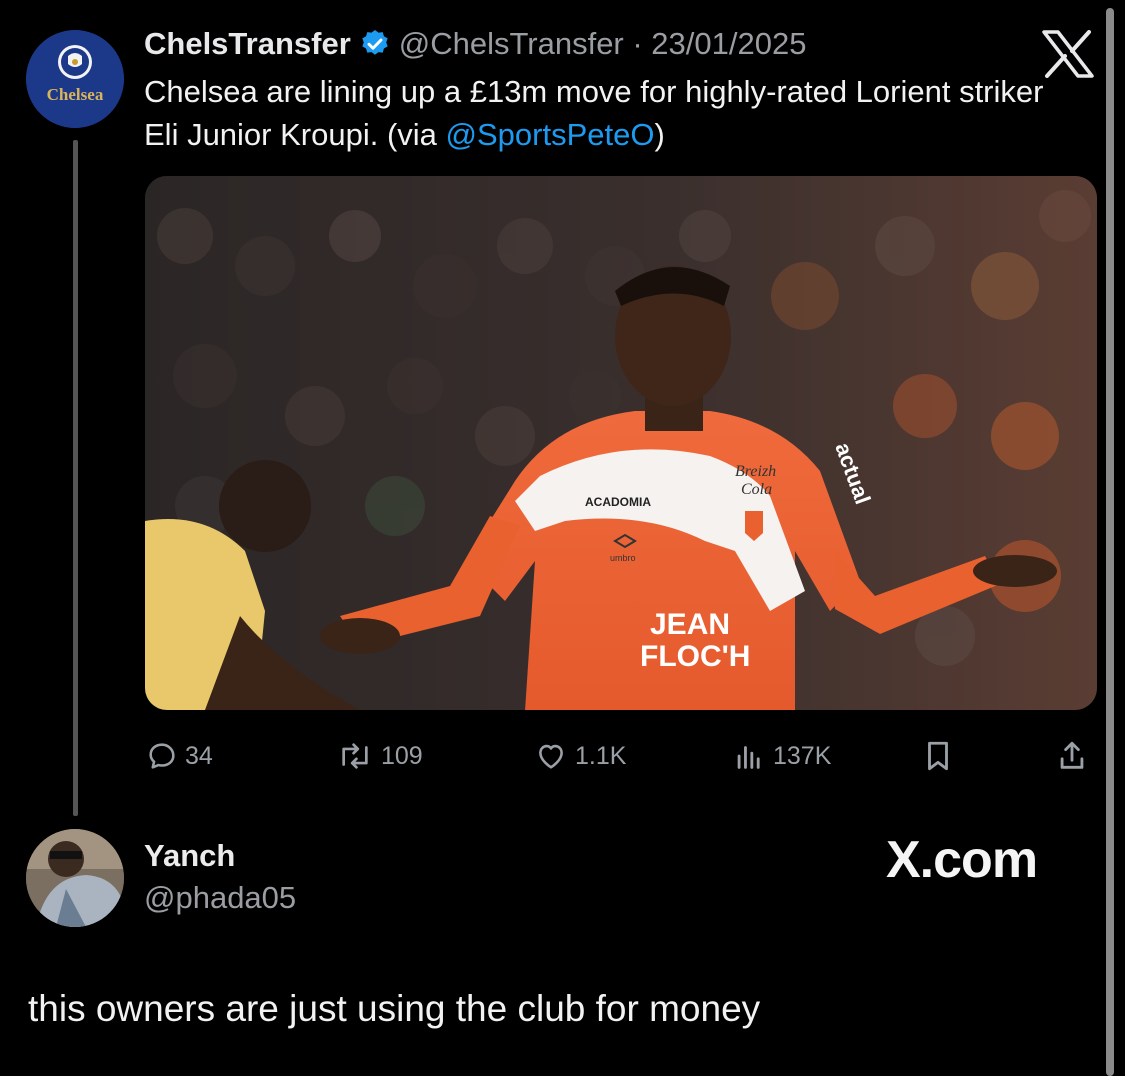 This screenshot has height=1076, width=1125. I want to click on main-sponsor-line1: JEAN, so click(690, 624).